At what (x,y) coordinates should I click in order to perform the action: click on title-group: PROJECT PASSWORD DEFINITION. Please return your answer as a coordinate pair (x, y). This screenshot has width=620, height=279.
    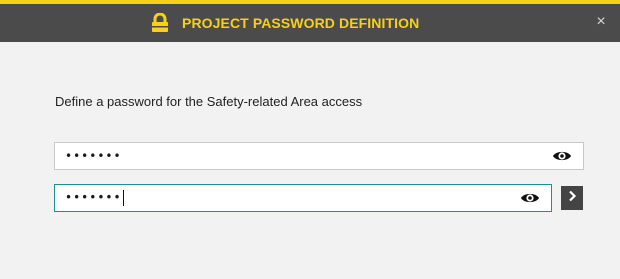
    Looking at the image, I should click on (284, 23).